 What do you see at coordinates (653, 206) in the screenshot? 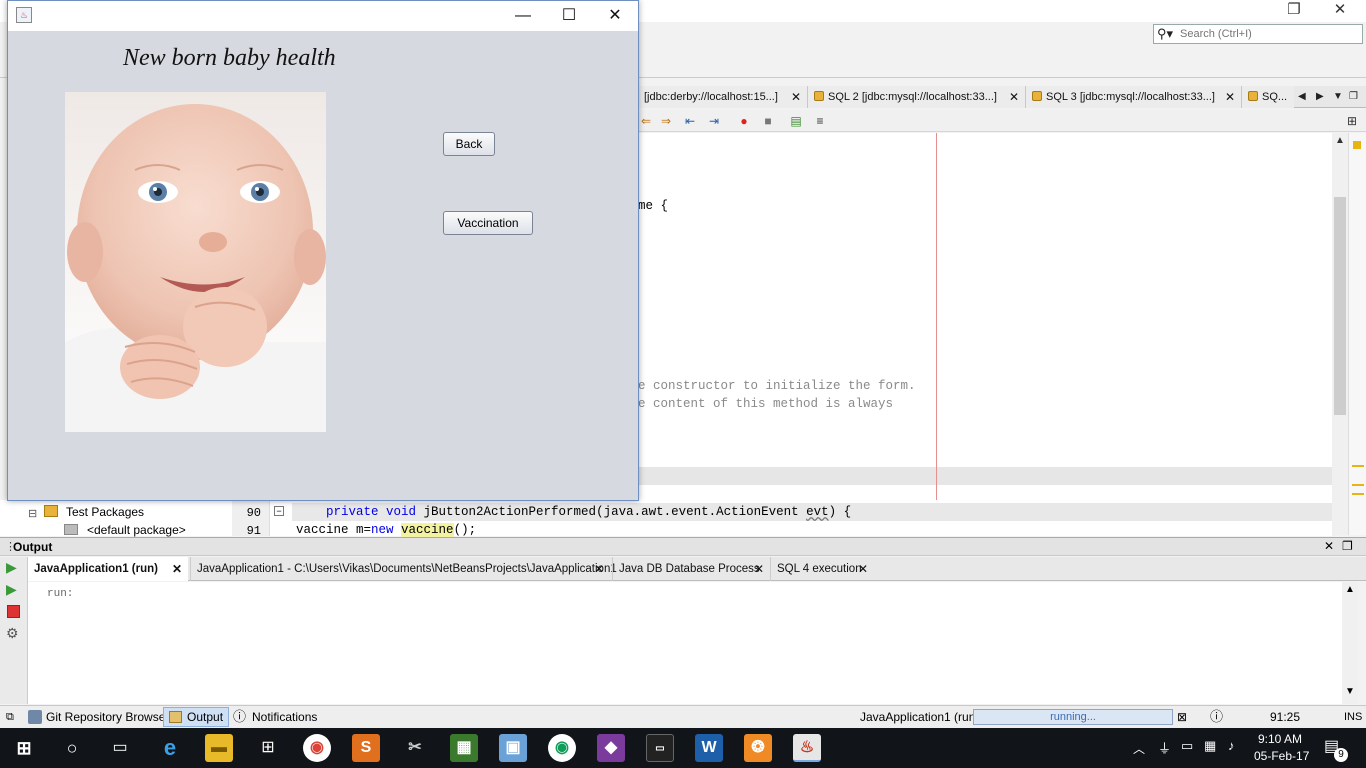
I see `code-line: me {` at bounding box center [653, 206].